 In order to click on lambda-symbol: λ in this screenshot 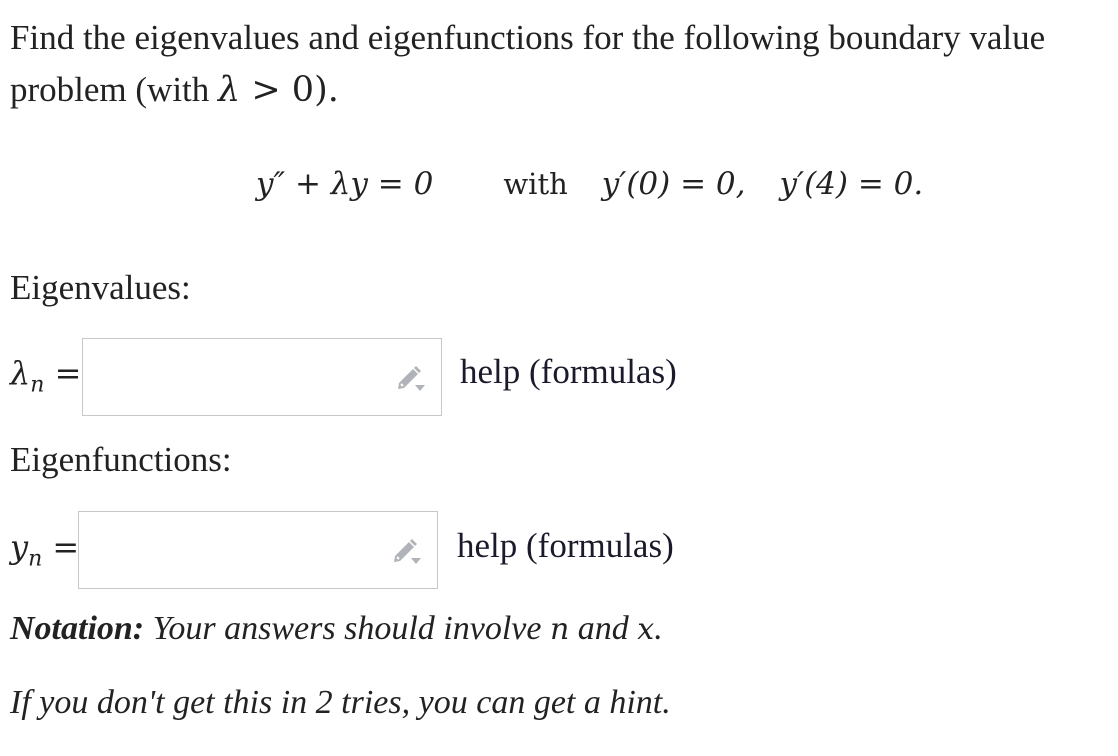, I will do `click(229, 90)`.